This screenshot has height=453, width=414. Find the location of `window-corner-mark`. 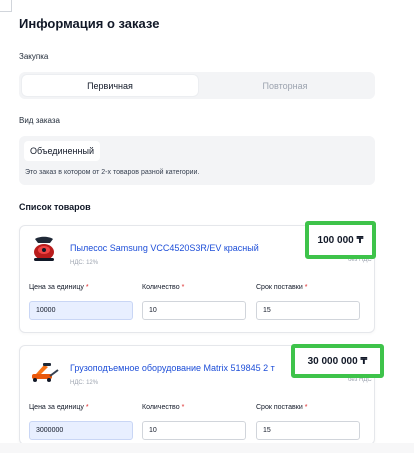

window-corner-mark is located at coordinates (6, 6).